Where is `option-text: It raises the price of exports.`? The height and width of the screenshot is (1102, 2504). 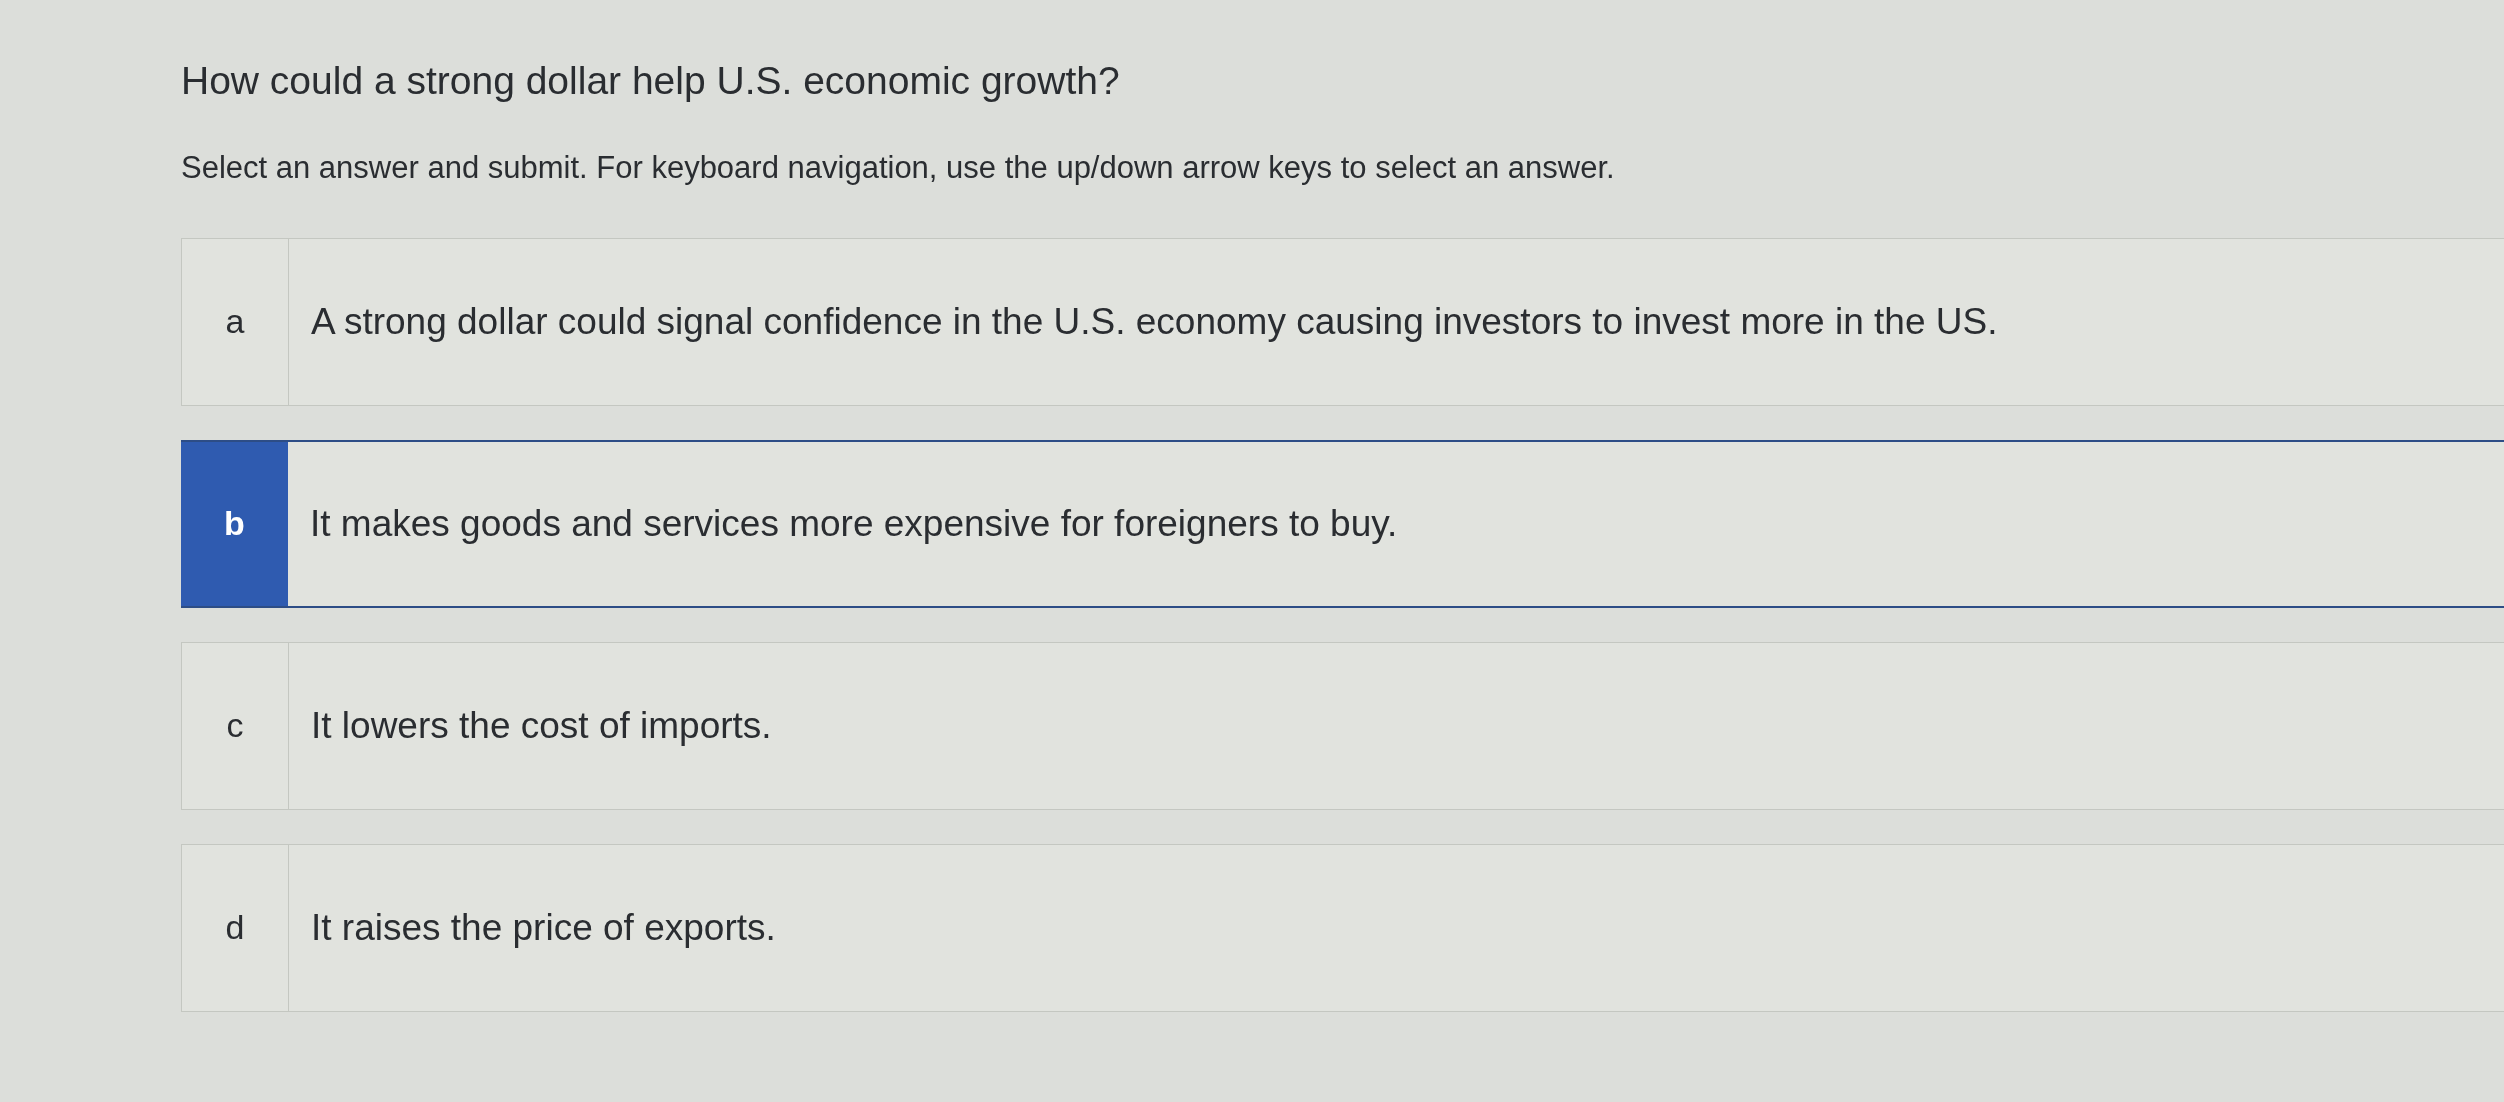
option-text: It raises the price of exports. is located at coordinates (543, 927).